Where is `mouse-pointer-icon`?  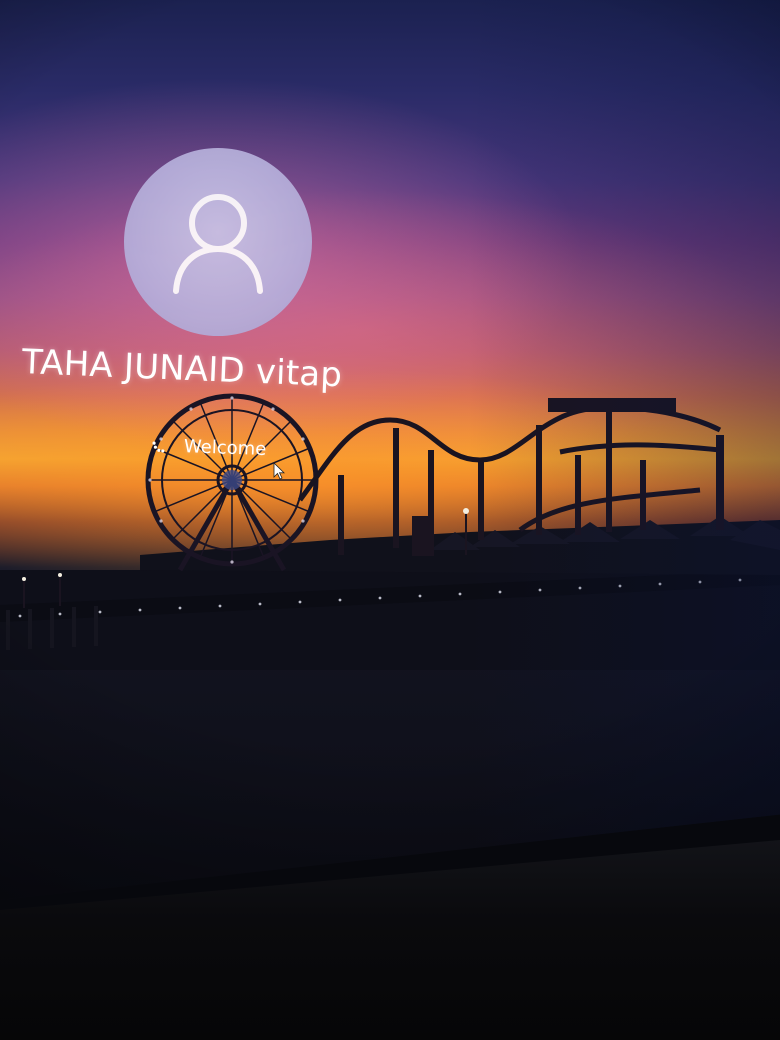
mouse-pointer-icon is located at coordinates (279, 471).